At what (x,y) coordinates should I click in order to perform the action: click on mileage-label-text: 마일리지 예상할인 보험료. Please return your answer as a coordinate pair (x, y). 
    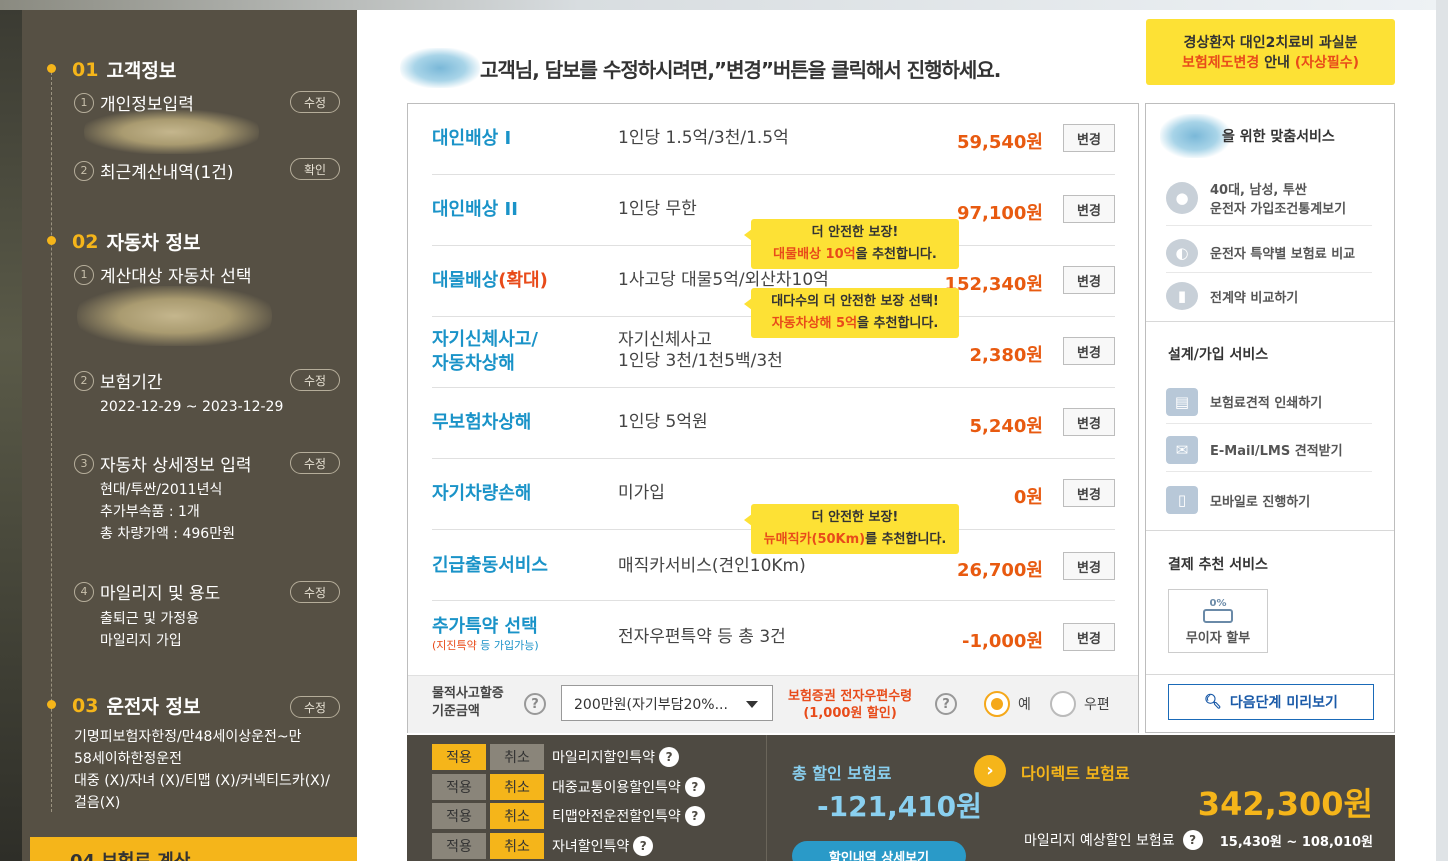
    Looking at the image, I should click on (1099, 841).